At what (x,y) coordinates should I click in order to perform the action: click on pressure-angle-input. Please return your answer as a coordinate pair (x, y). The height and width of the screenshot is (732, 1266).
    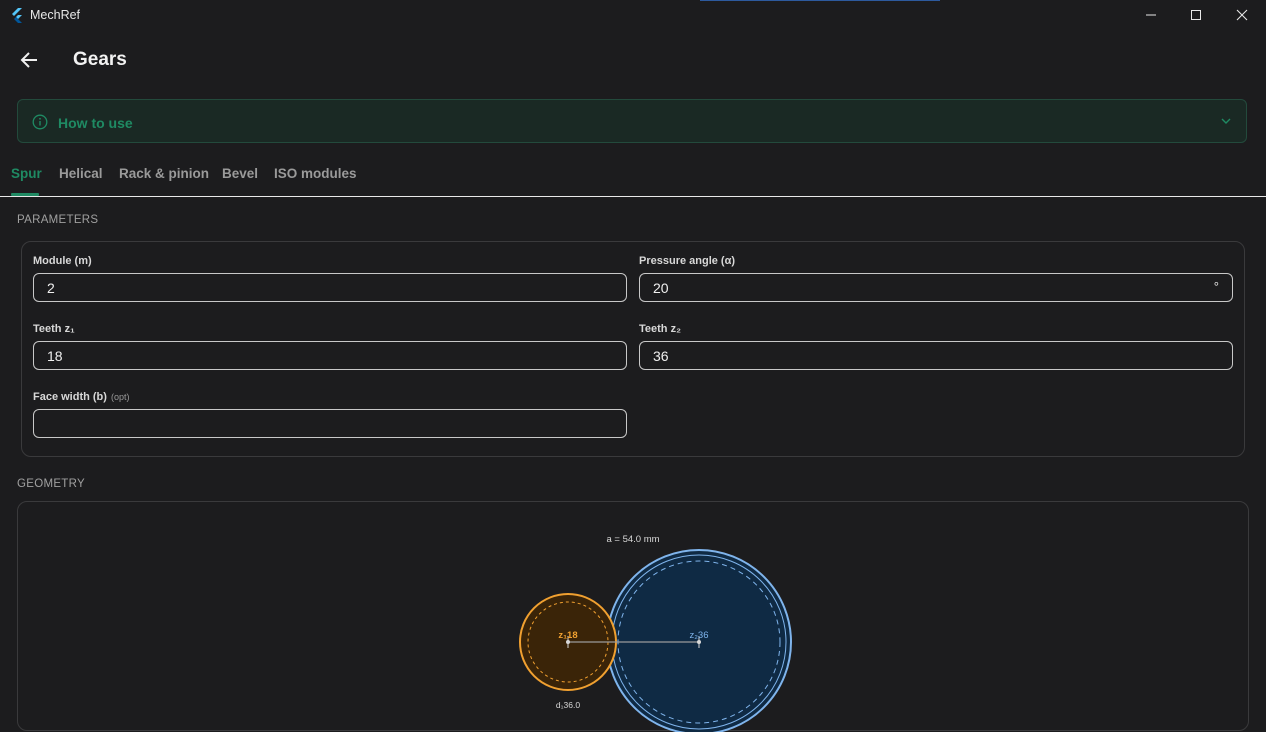
    Looking at the image, I should click on (936, 287).